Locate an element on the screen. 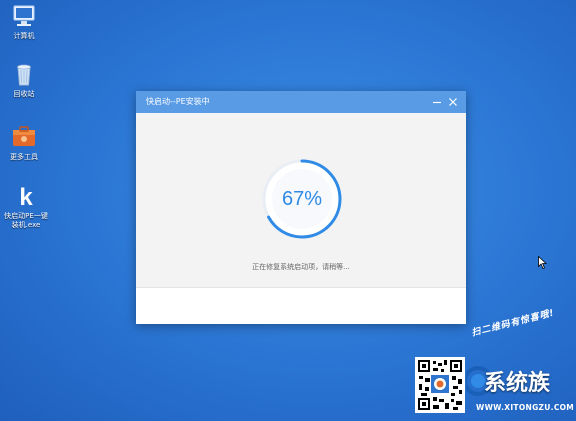 This screenshot has height=421, width=576. desktop-icon-label-line2: 装机.exe is located at coordinates (26, 225).